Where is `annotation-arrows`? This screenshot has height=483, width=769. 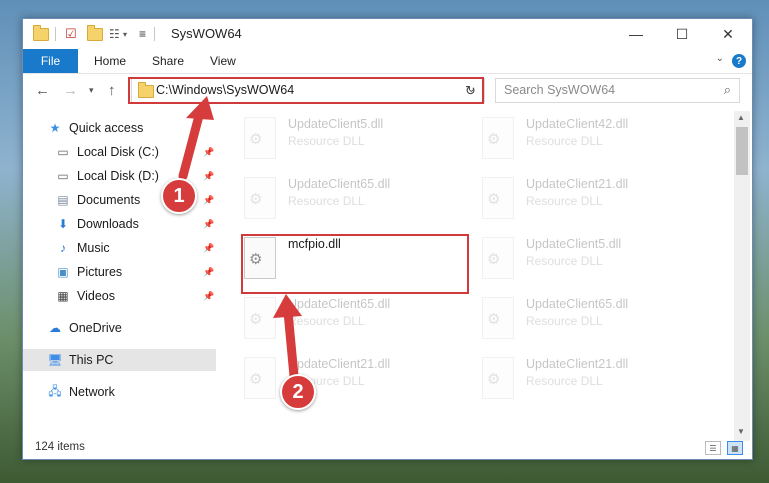 annotation-arrows is located at coordinates (240, 238).